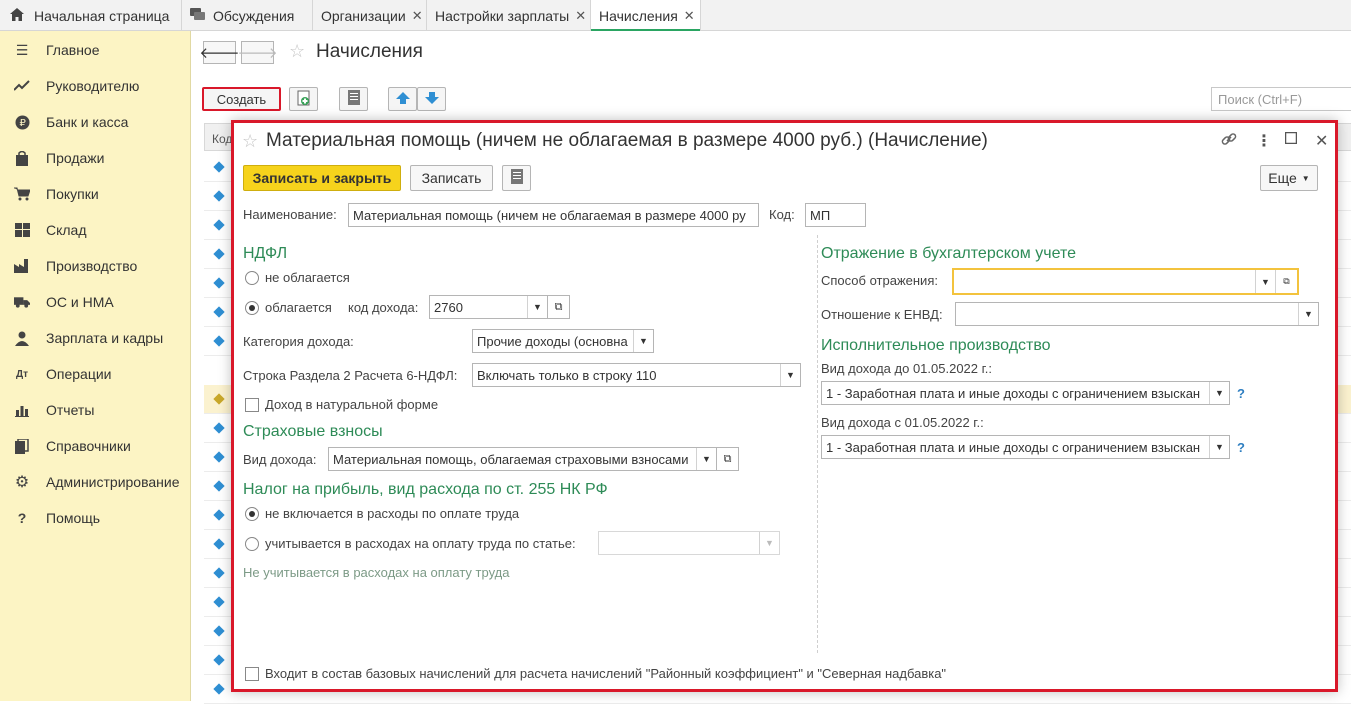 The height and width of the screenshot is (704, 1351). Describe the element at coordinates (95, 410) in the screenshot. I see `sidebar-item-reports: Отчеты` at that location.